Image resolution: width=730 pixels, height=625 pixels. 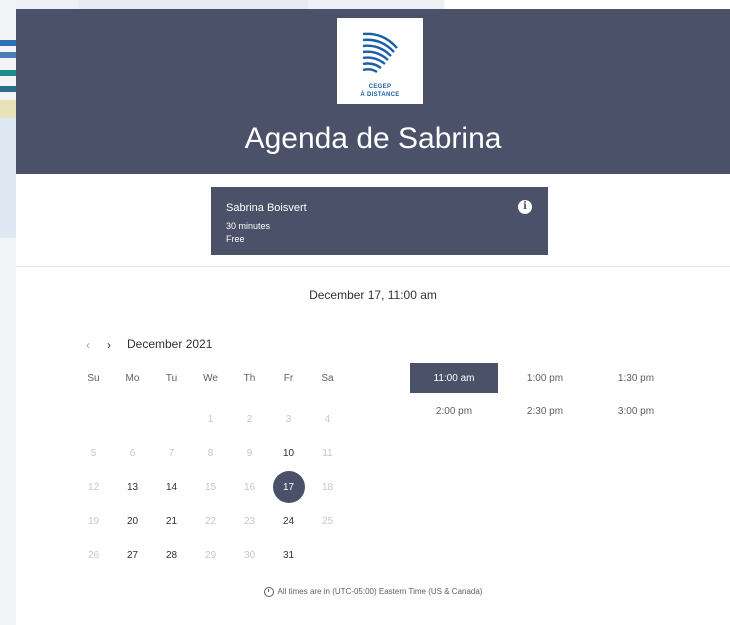 I want to click on calendar-day: 19, so click(x=93, y=521).